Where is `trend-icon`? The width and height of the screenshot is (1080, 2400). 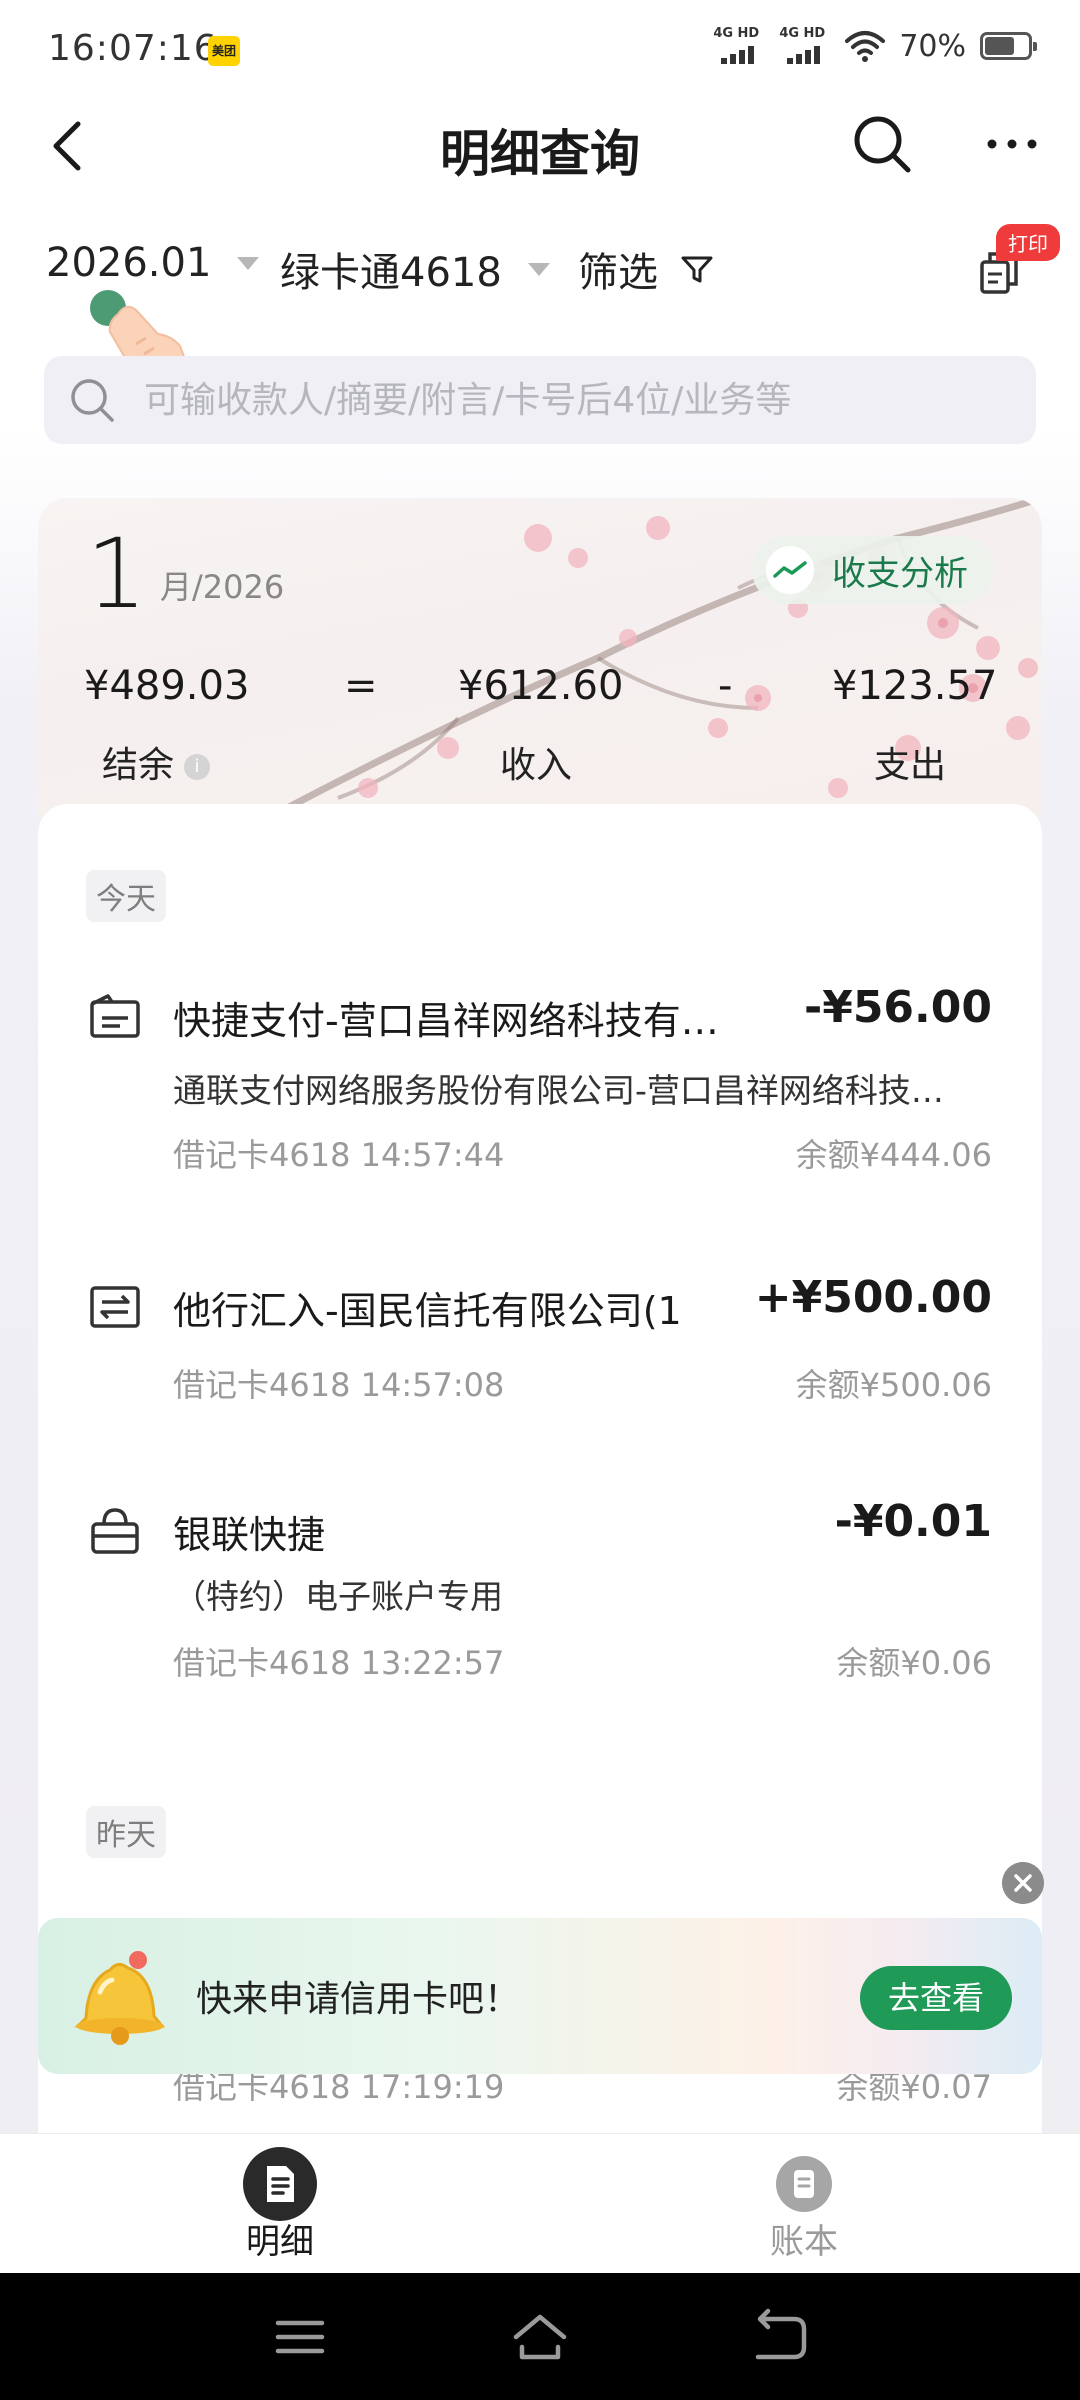 trend-icon is located at coordinates (790, 570).